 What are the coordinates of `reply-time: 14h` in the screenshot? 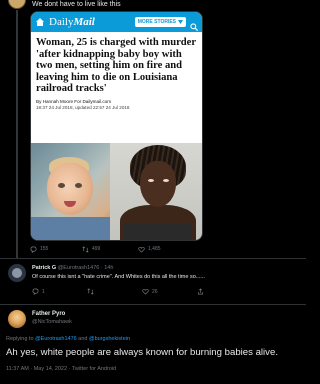 It's located at (109, 268).